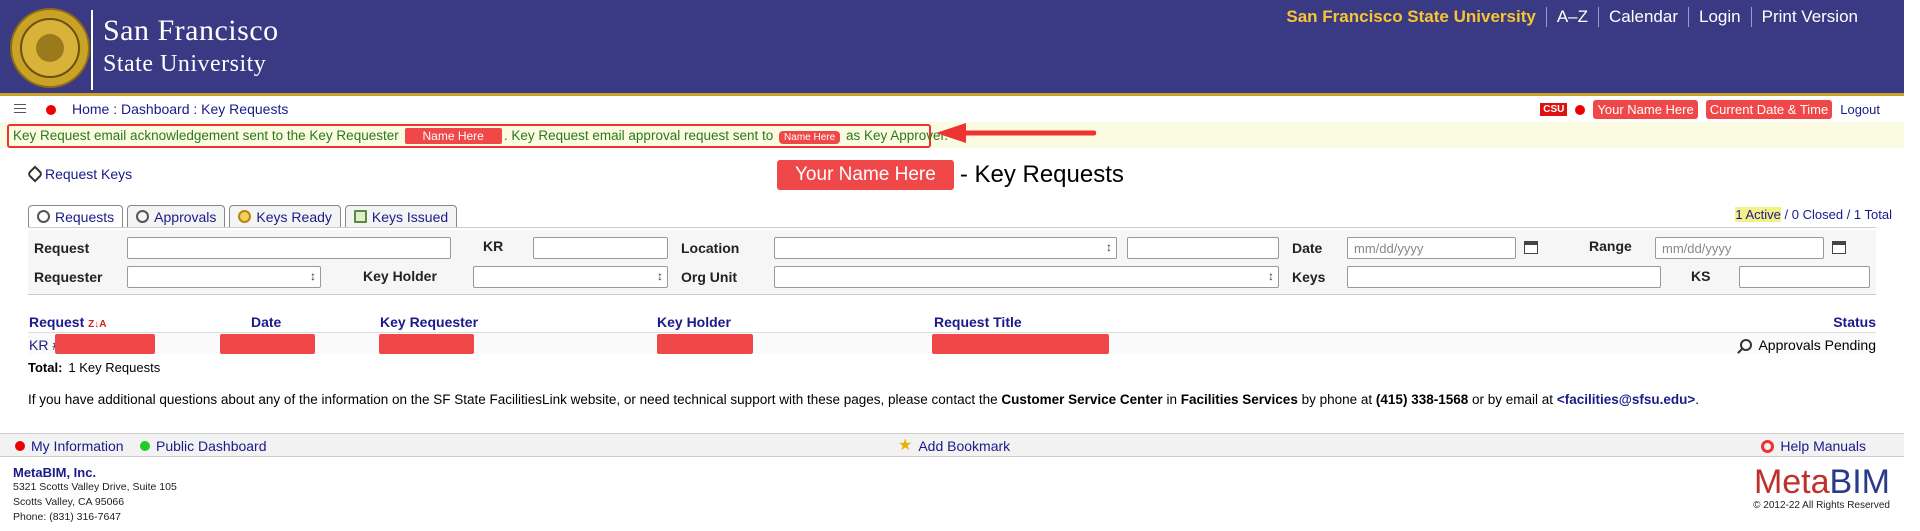  What do you see at coordinates (1821, 505) in the screenshot?
I see `copyright: © 2012-22 All Rights Reserved` at bounding box center [1821, 505].